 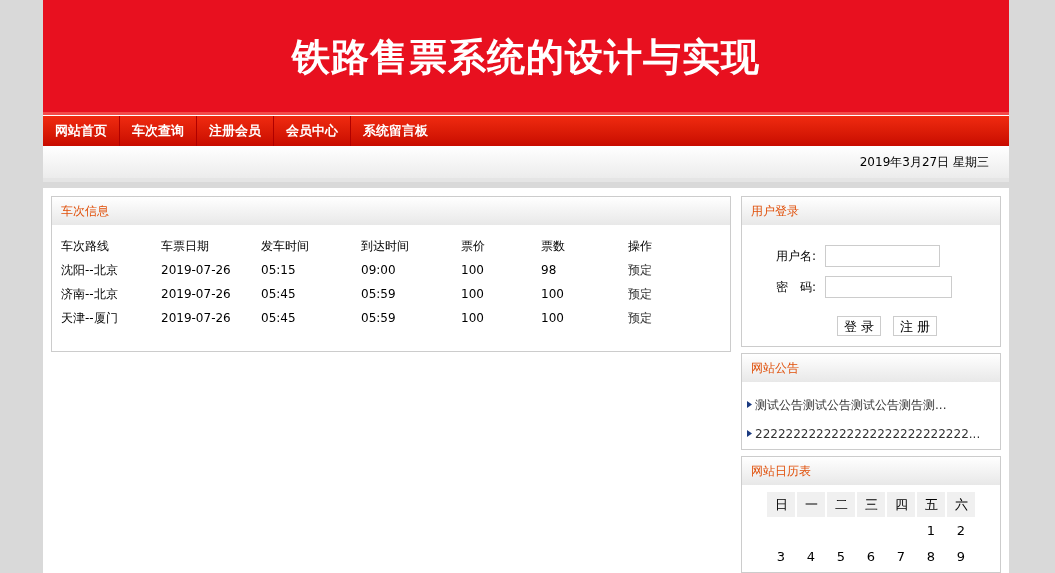 I want to click on panel-title: 车次信息, so click(x=85, y=211).